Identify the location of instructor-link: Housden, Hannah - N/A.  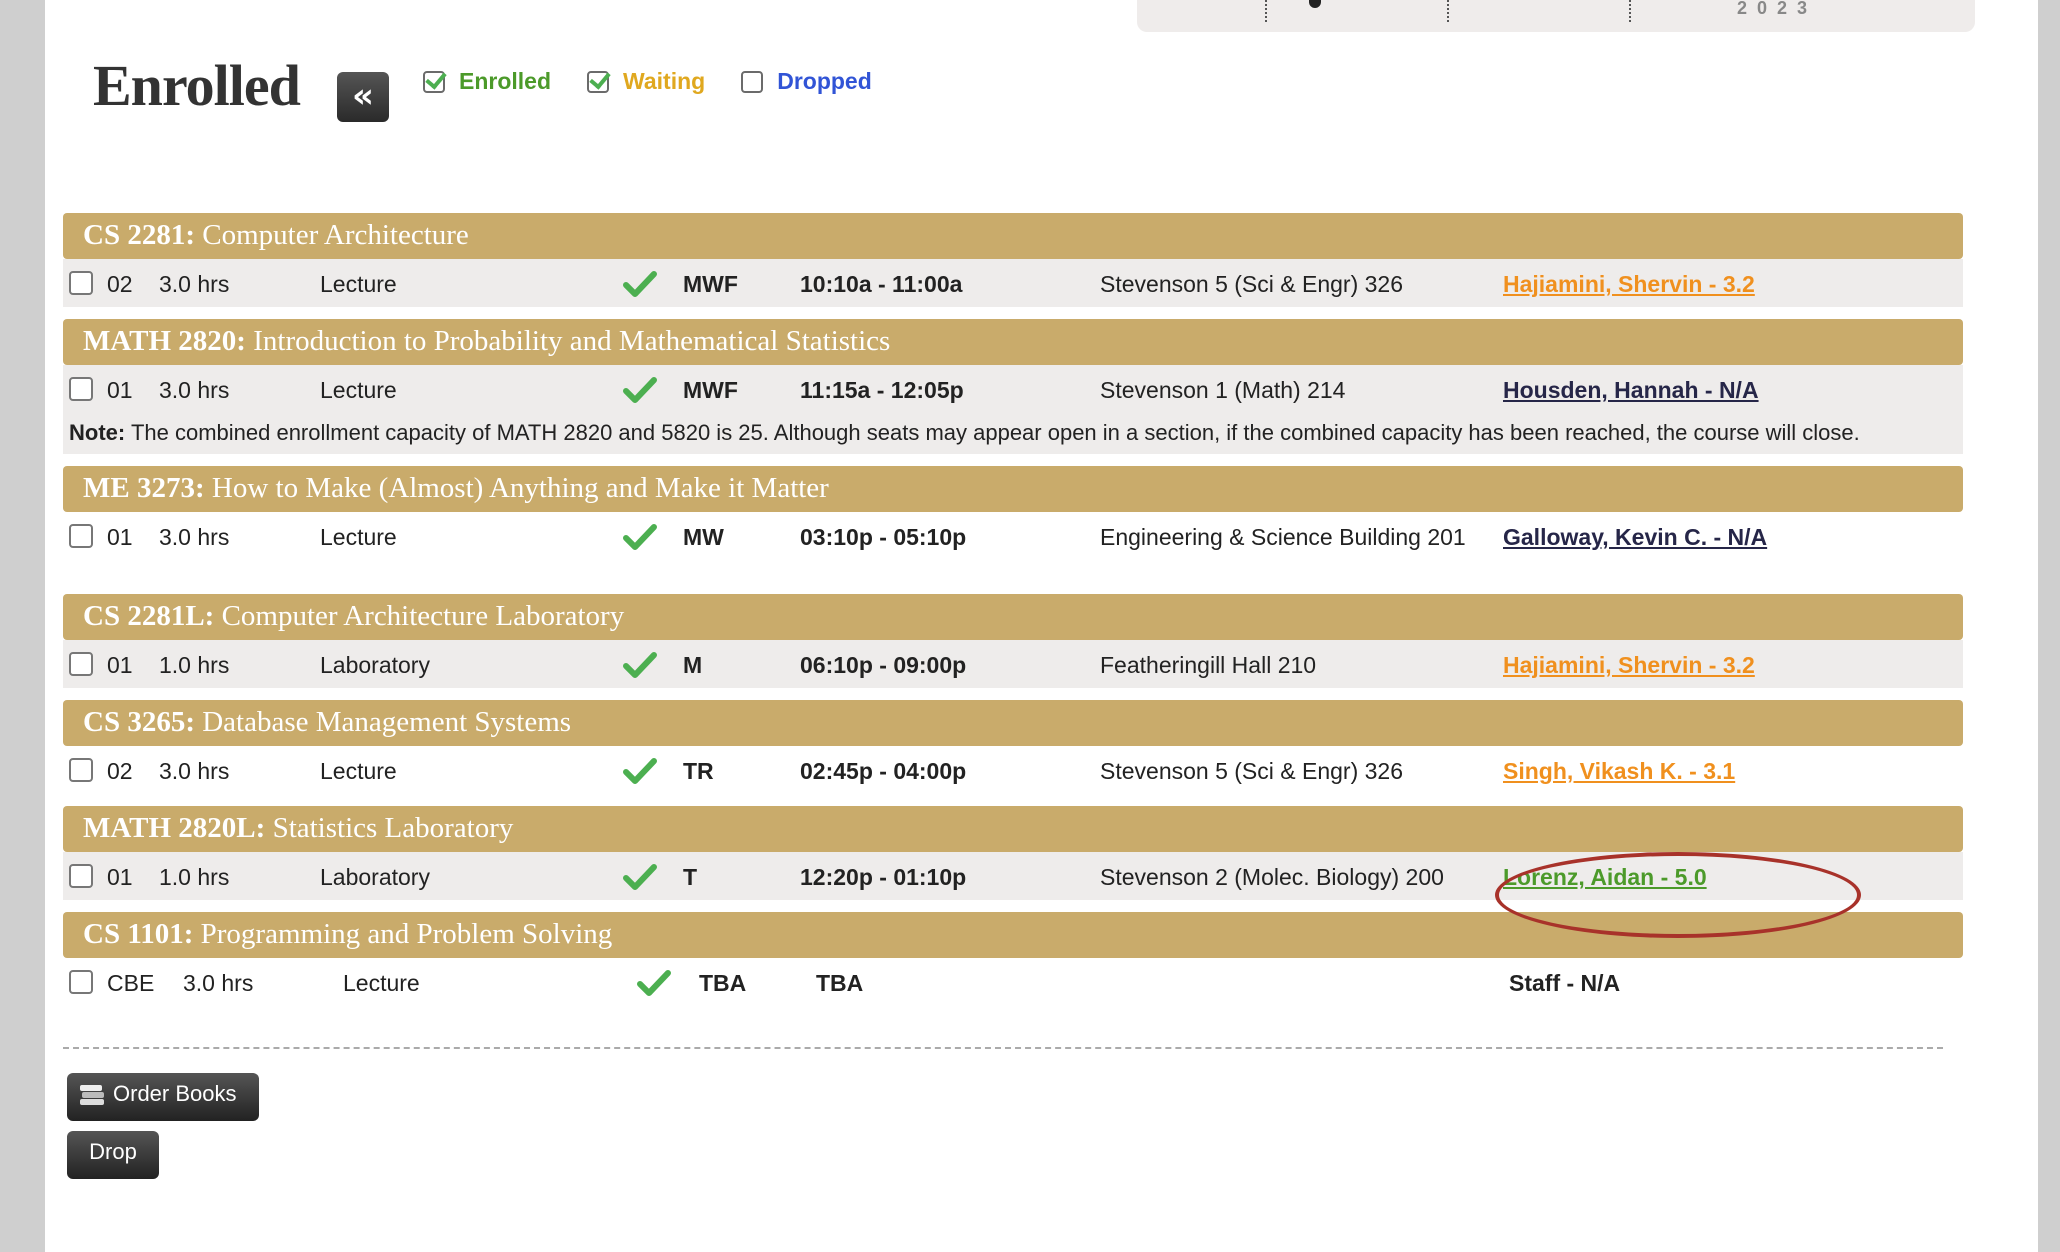
(1631, 390).